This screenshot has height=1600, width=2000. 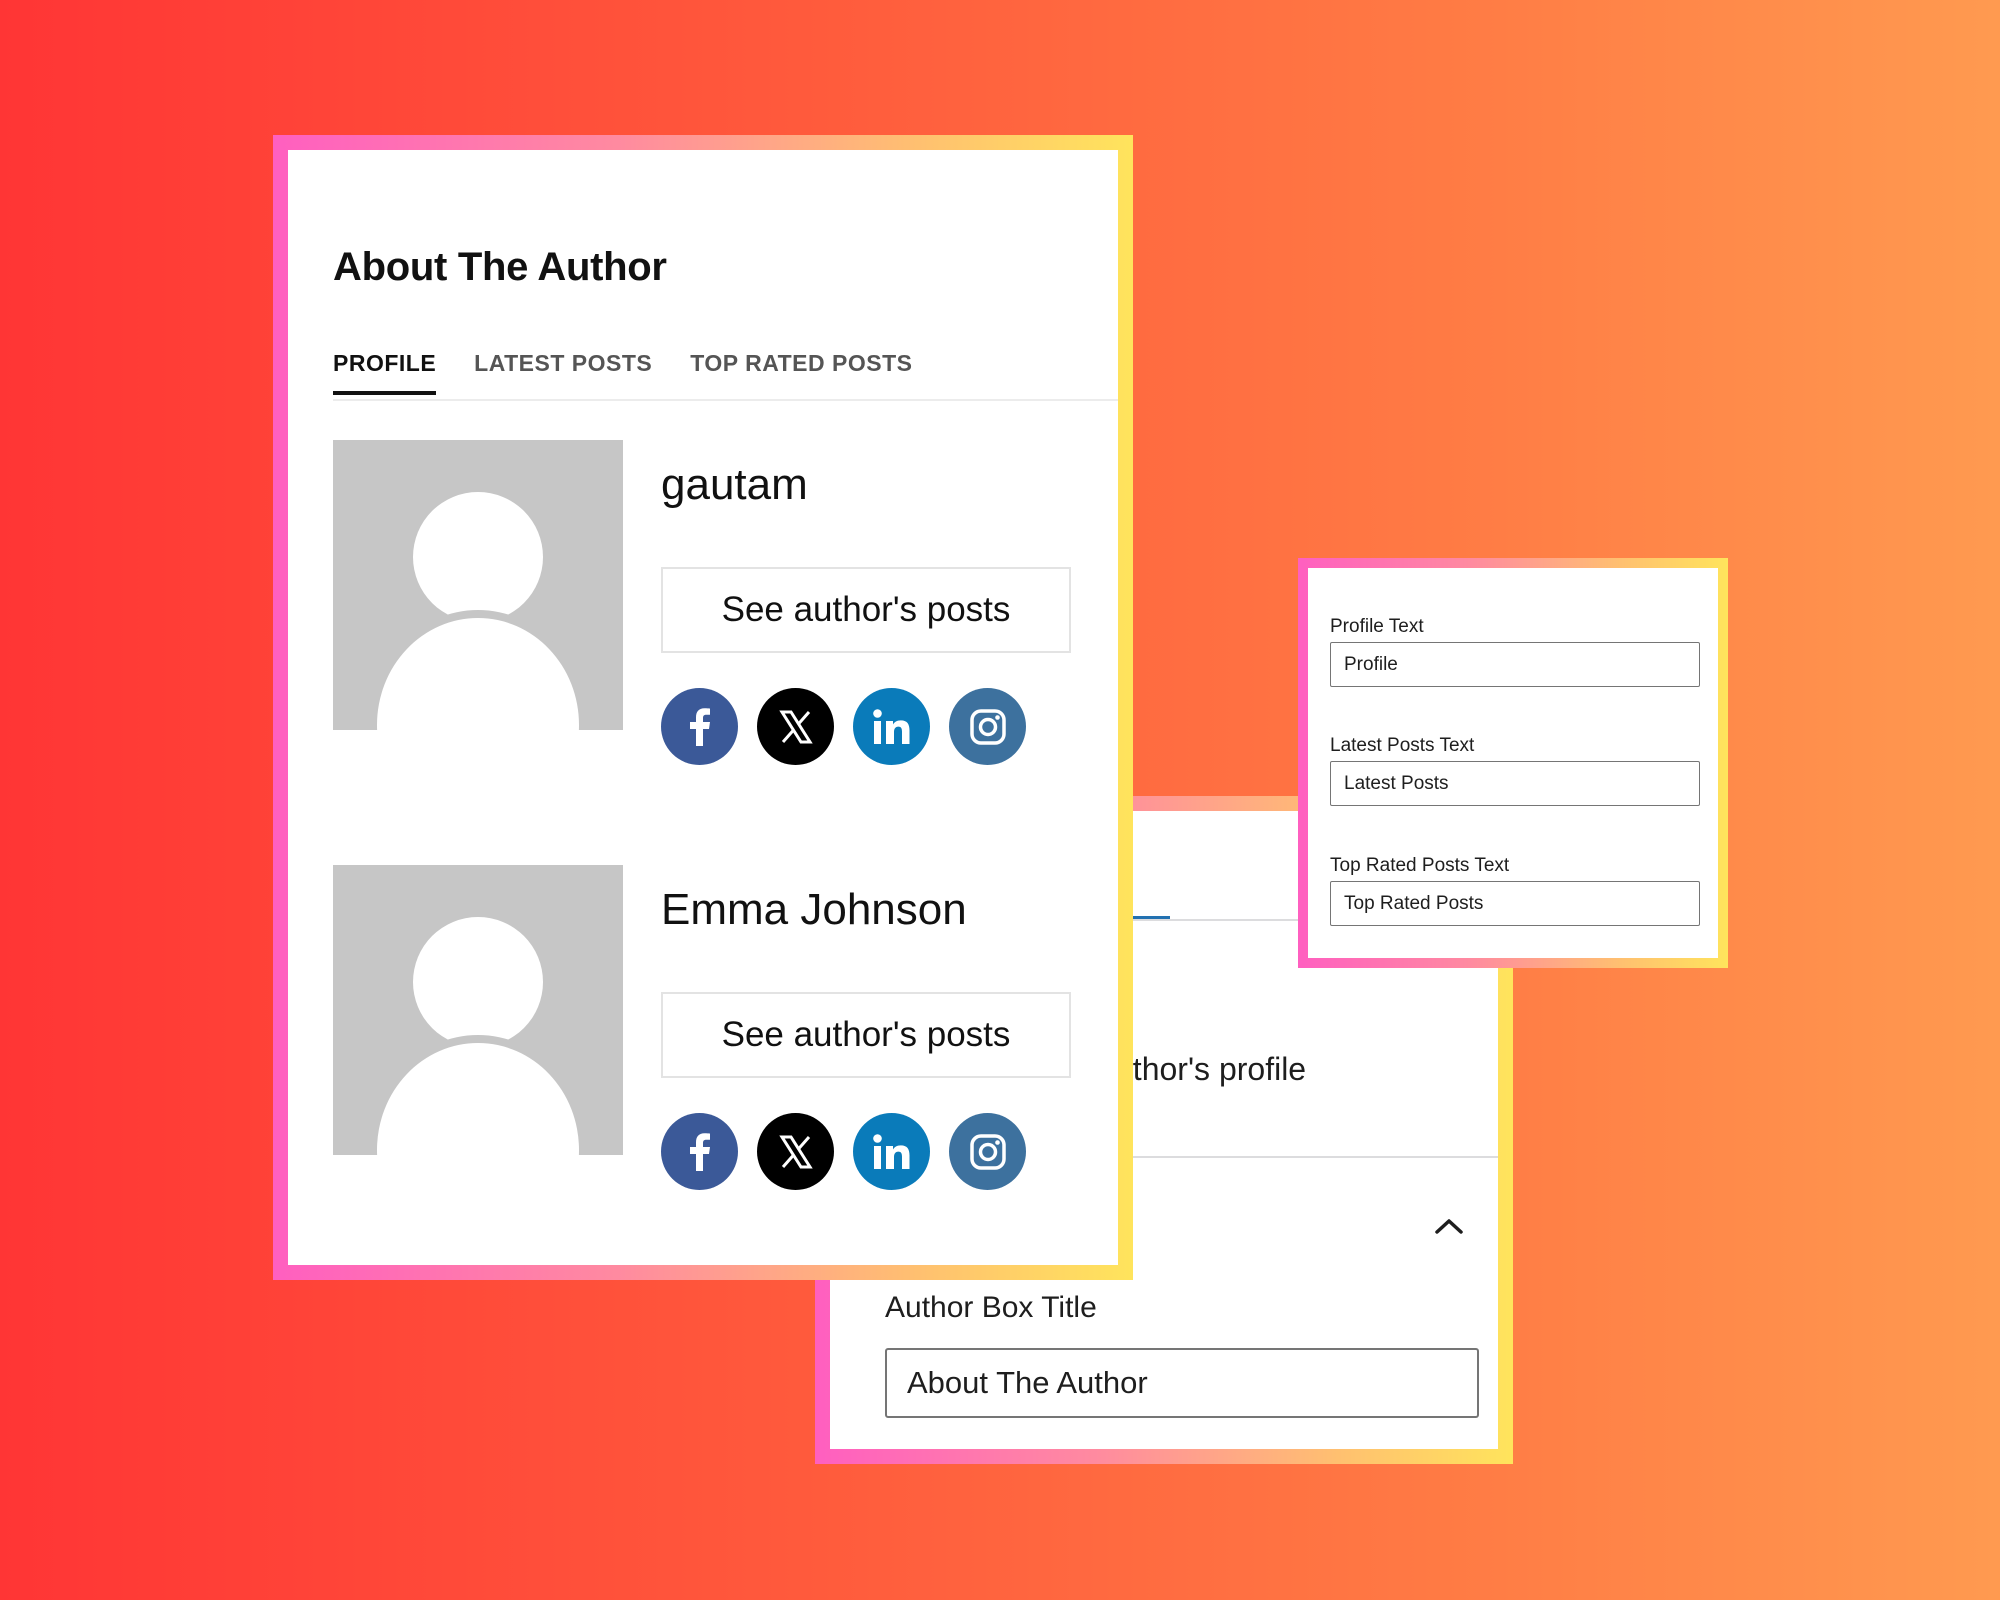 What do you see at coordinates (725, 400) in the screenshot?
I see `tabs-divider` at bounding box center [725, 400].